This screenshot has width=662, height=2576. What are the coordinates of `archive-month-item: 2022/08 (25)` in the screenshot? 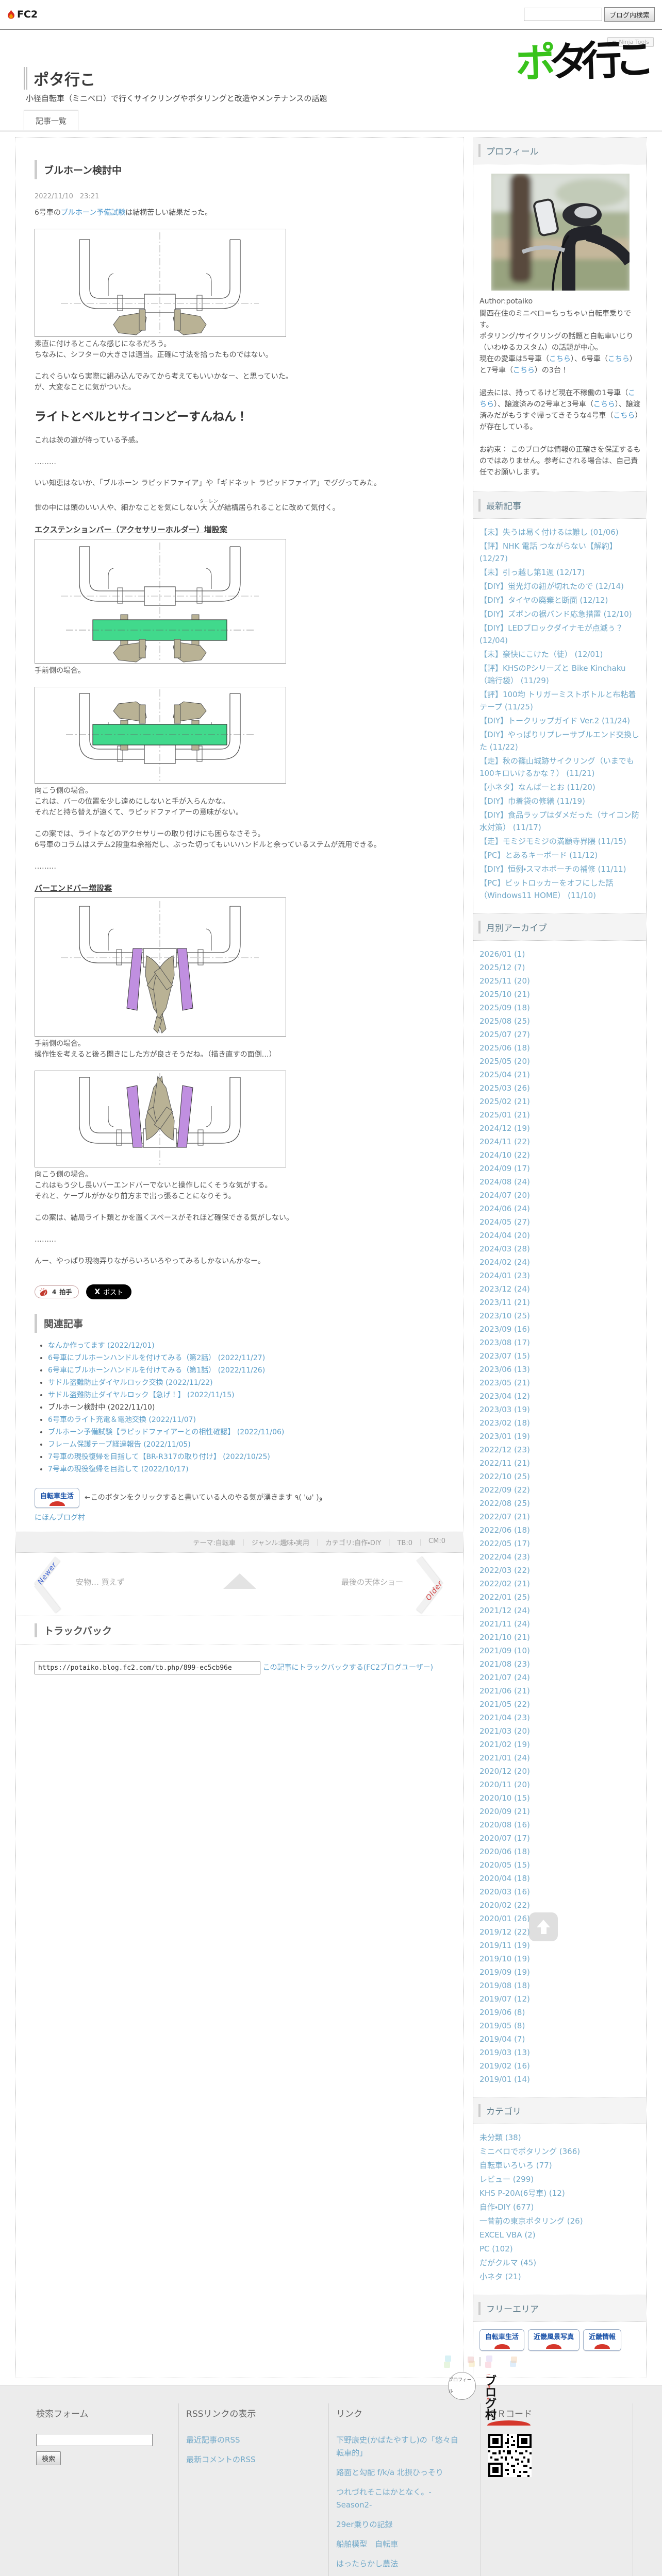 It's located at (560, 1503).